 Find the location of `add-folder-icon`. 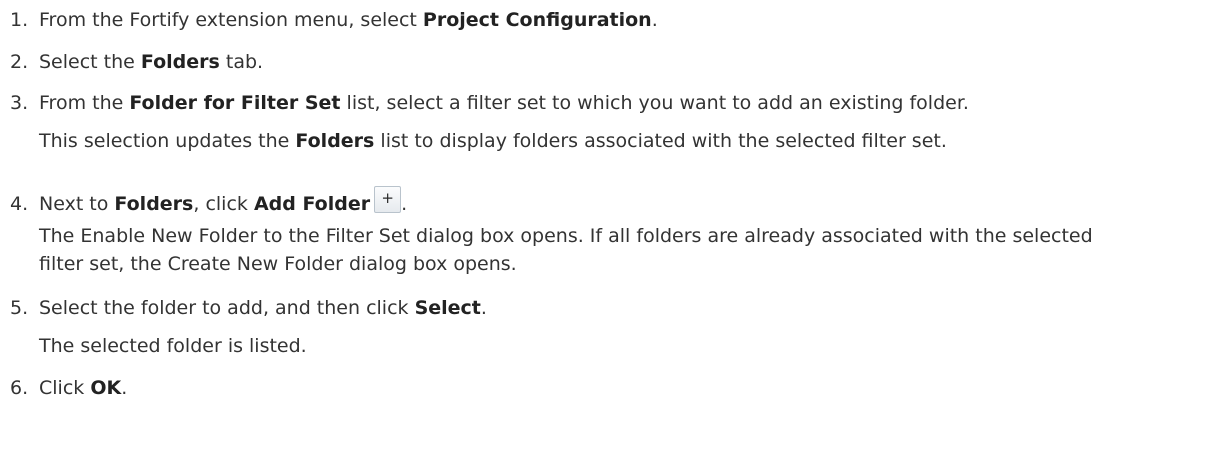

add-folder-icon is located at coordinates (388, 199).